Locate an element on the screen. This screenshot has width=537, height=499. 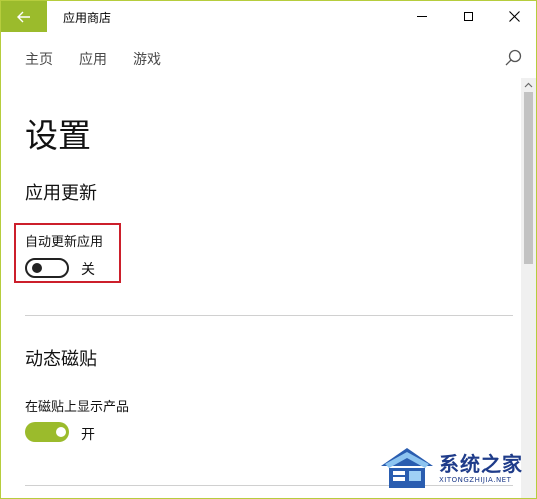
top-nav: 主页 应用 游戏 is located at coordinates (268, 58).